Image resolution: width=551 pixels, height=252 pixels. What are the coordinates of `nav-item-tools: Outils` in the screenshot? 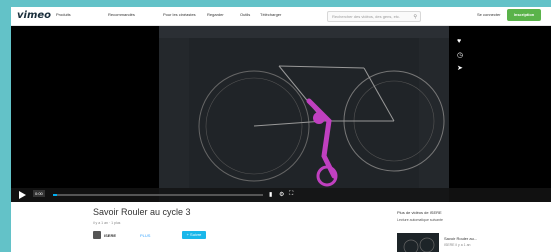 It's located at (245, 14).